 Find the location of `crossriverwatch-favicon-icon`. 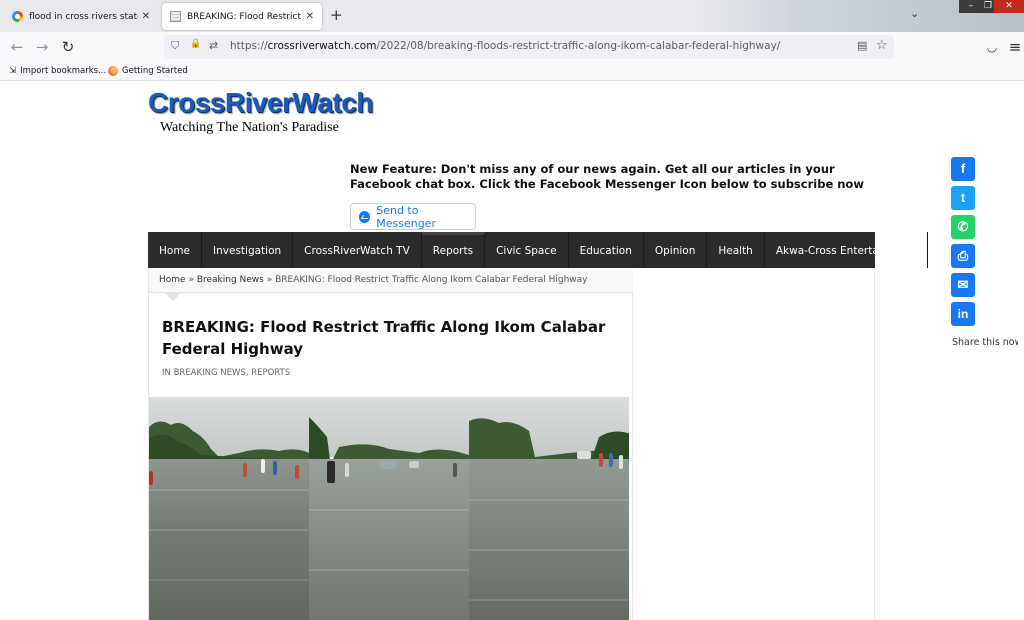

crossriverwatch-favicon-icon is located at coordinates (175, 16).